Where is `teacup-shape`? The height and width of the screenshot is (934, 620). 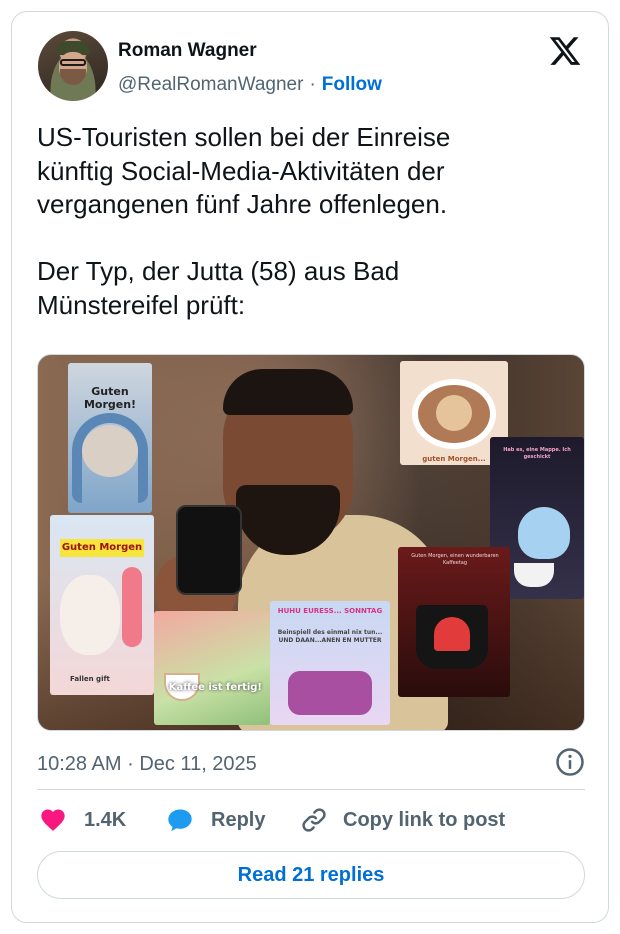 teacup-shape is located at coordinates (534, 575).